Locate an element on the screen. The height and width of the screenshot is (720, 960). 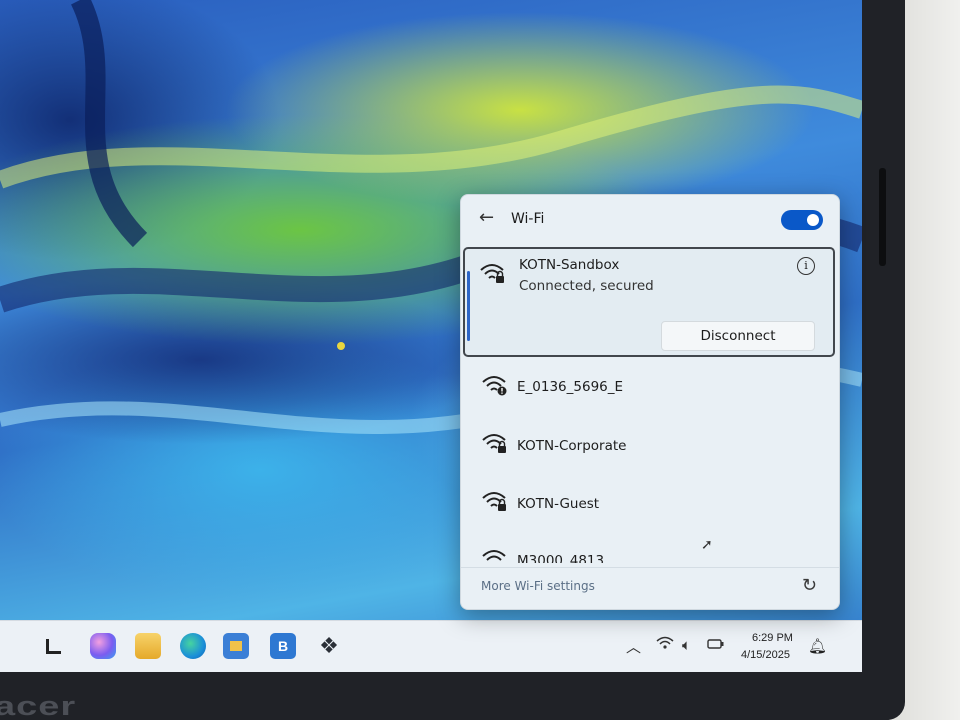
footer-divider is located at coordinates (650, 567).